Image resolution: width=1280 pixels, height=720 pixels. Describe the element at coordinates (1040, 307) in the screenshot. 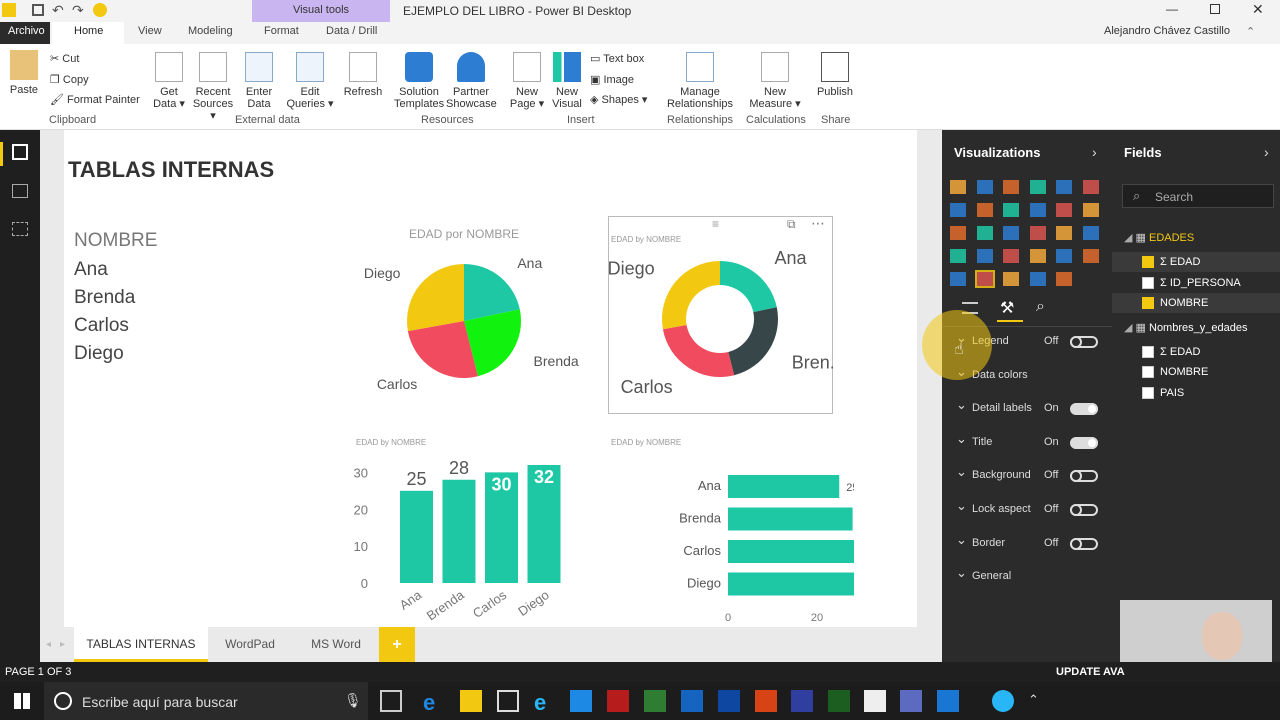

I see `analytics-icon: ⌕` at that location.